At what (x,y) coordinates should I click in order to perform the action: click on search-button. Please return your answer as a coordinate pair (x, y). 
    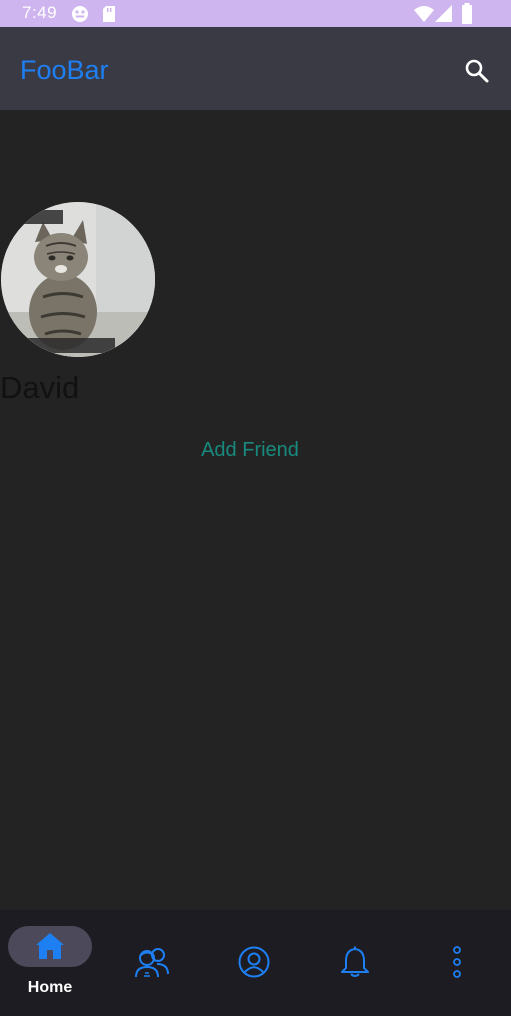
    Looking at the image, I should click on (478, 71).